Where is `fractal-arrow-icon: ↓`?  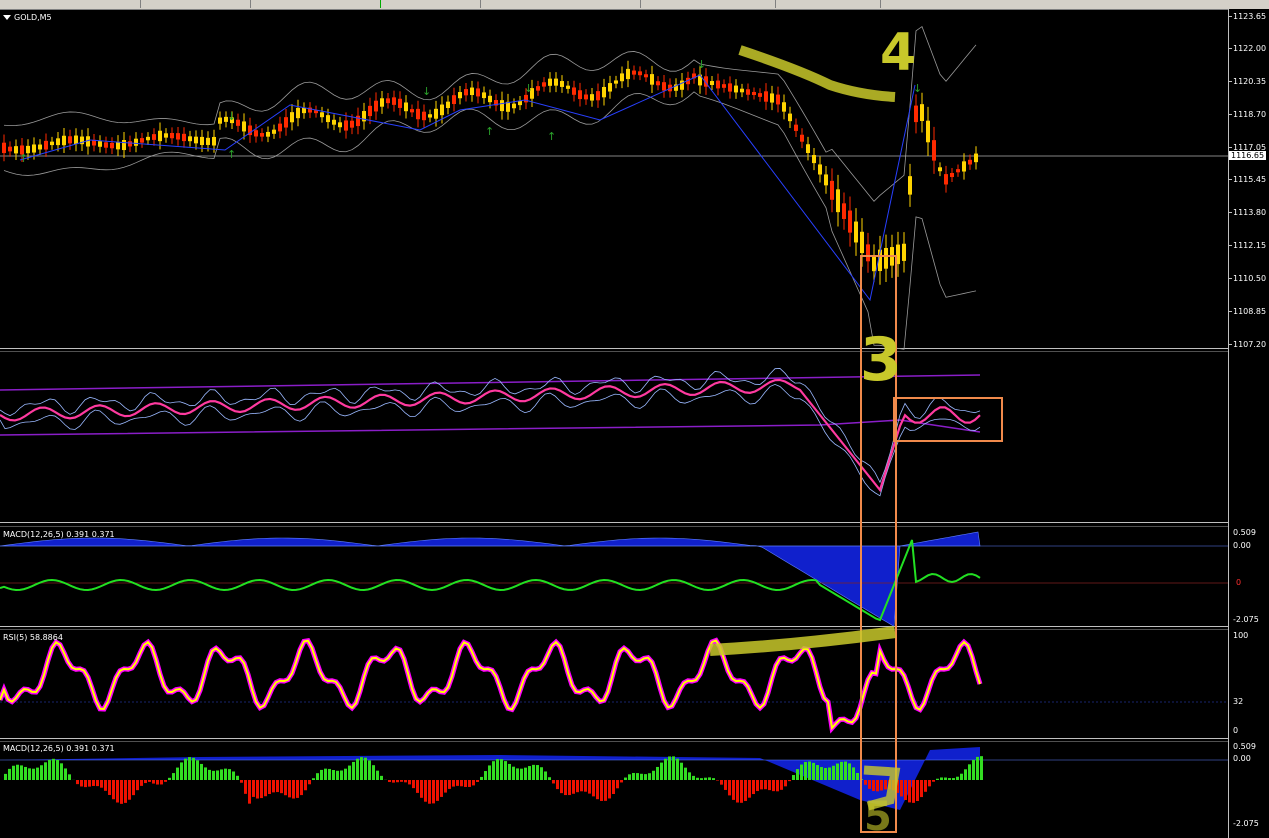
fractal-arrow-icon: ↓ is located at coordinates (917, 88).